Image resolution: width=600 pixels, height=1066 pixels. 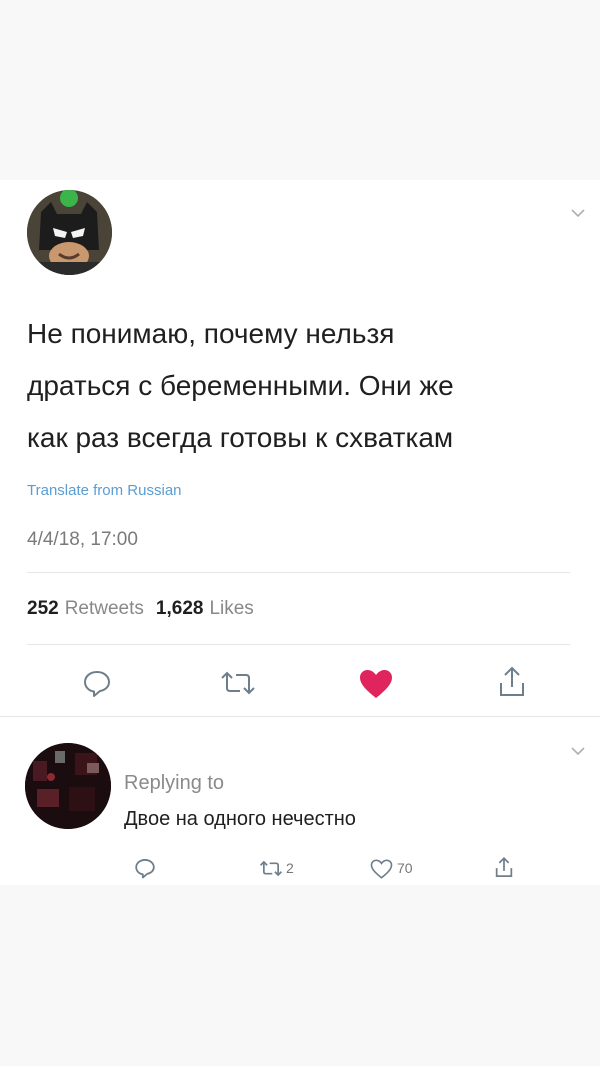 I want to click on reply-text: Двое на одного нечестно, so click(x=240, y=819).